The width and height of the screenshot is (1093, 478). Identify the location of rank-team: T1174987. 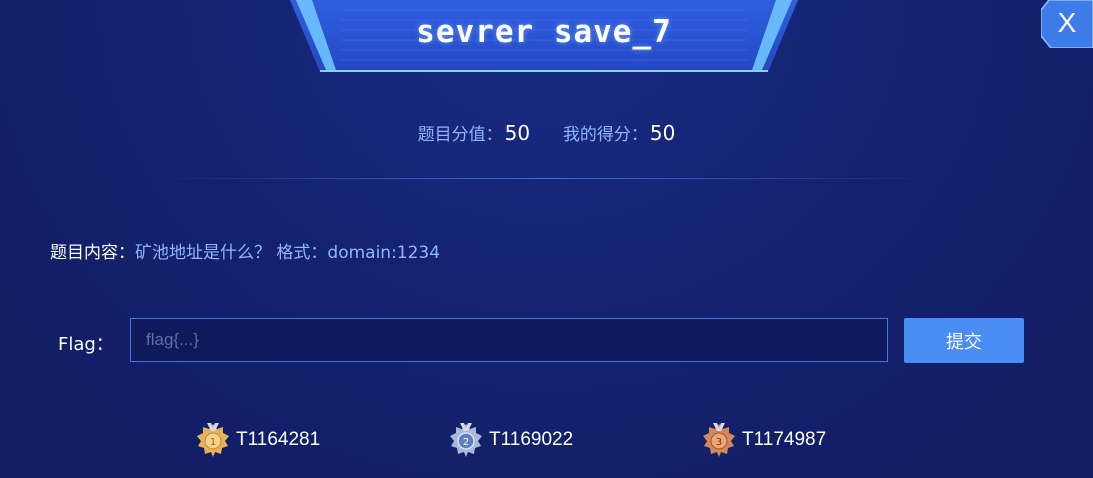
(784, 439).